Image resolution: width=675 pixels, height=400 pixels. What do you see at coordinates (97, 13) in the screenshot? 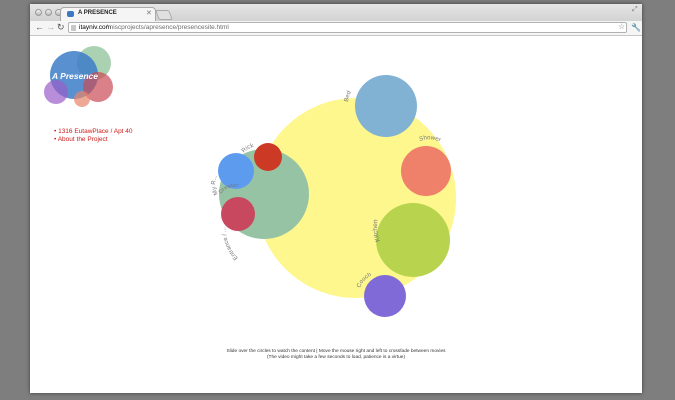
I see `tab-title: A PRESENCE` at bounding box center [97, 13].